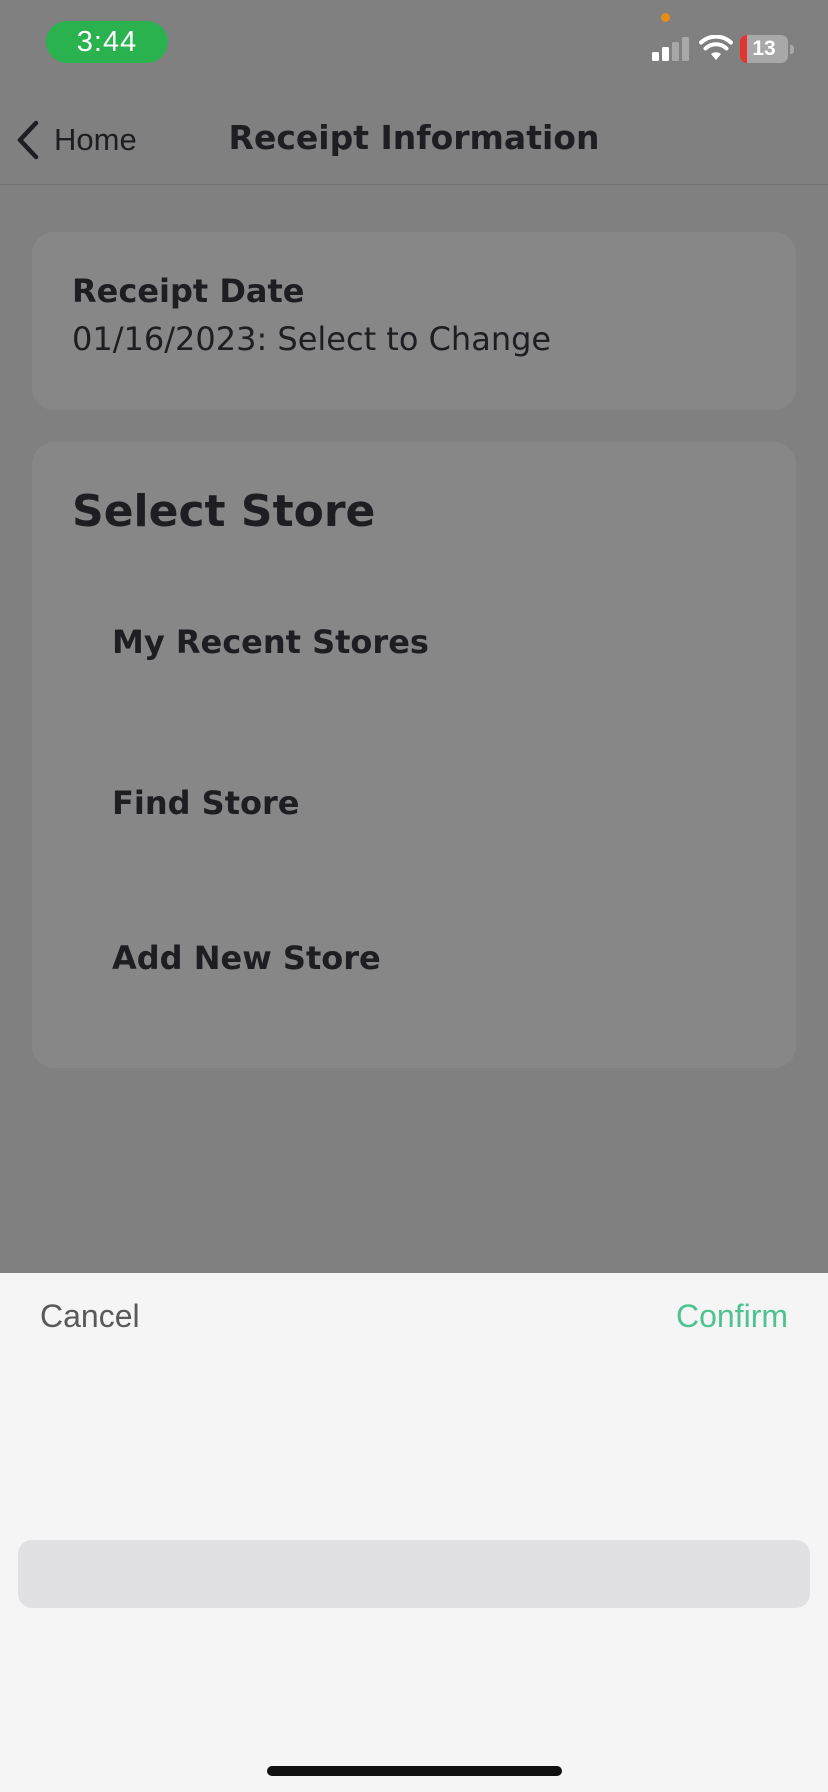  I want to click on select-store-heading: Select Store, so click(224, 511).